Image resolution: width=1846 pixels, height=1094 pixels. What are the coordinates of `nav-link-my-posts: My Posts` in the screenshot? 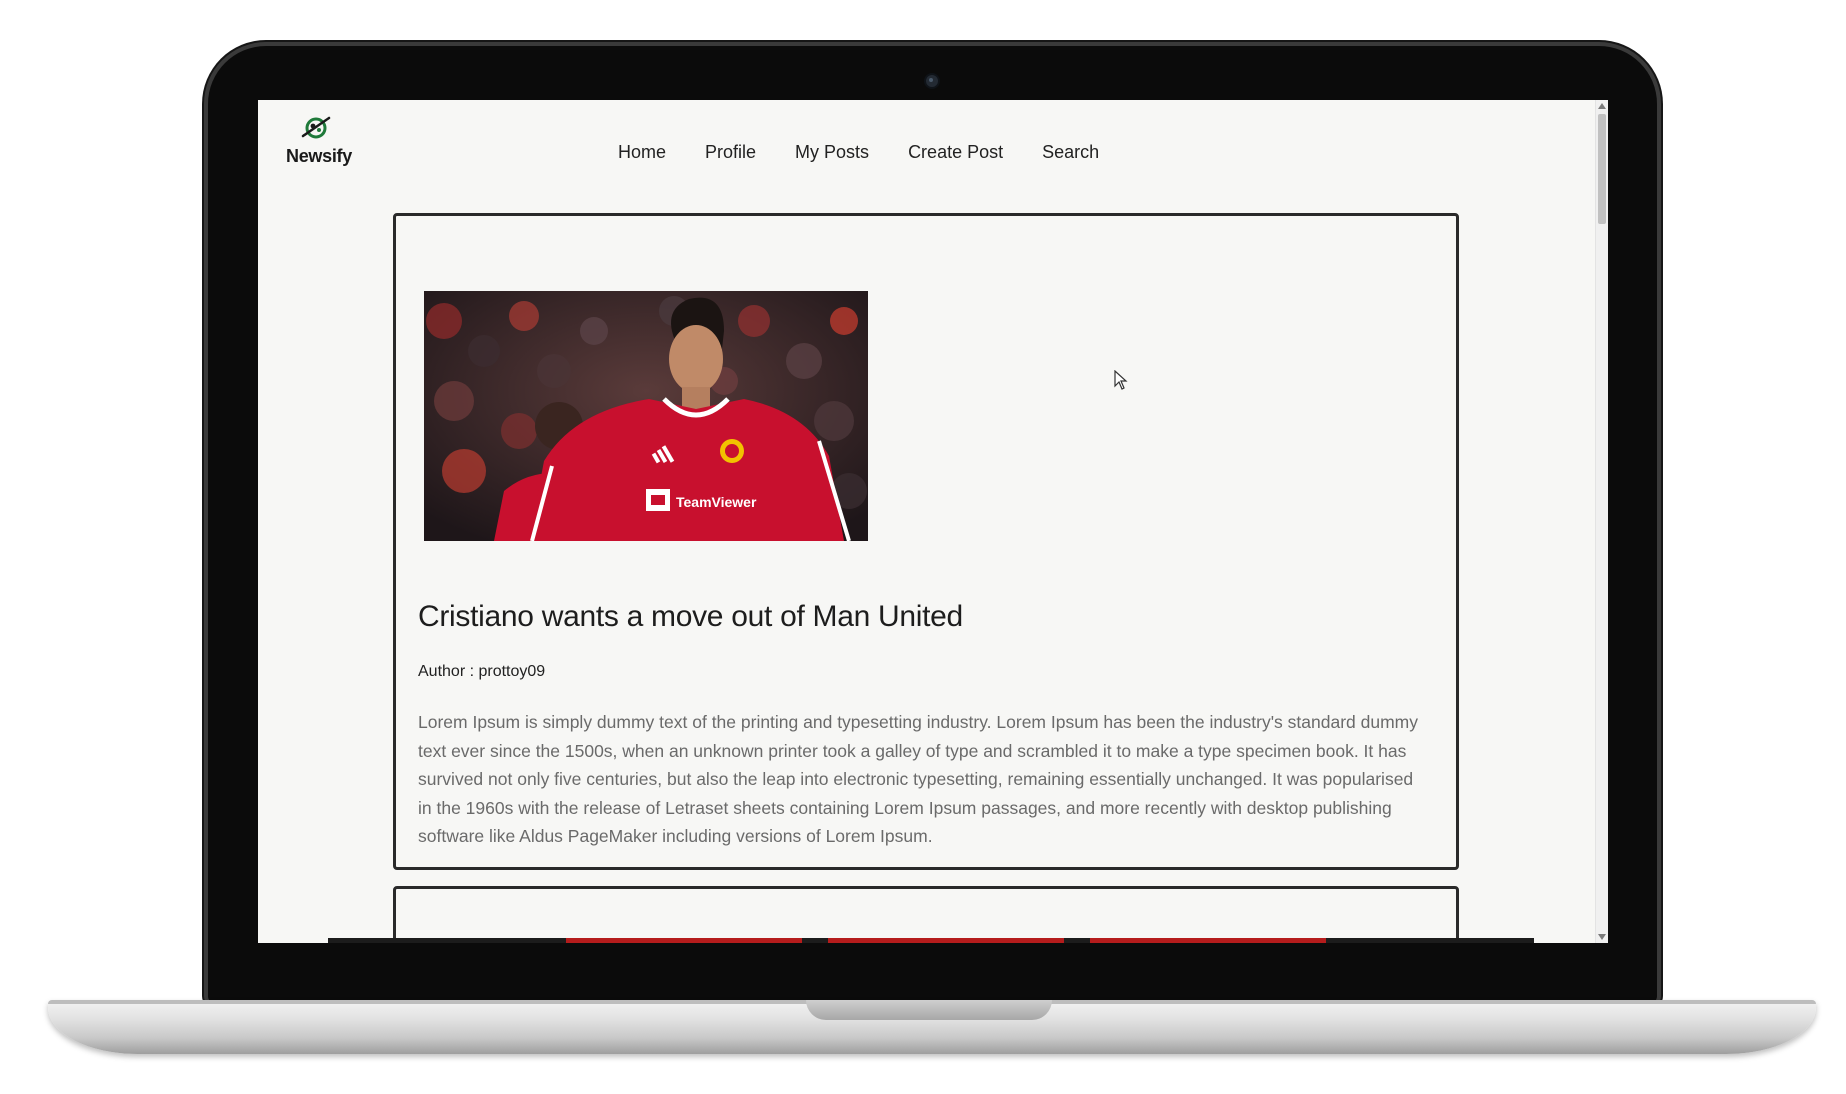 It's located at (832, 152).